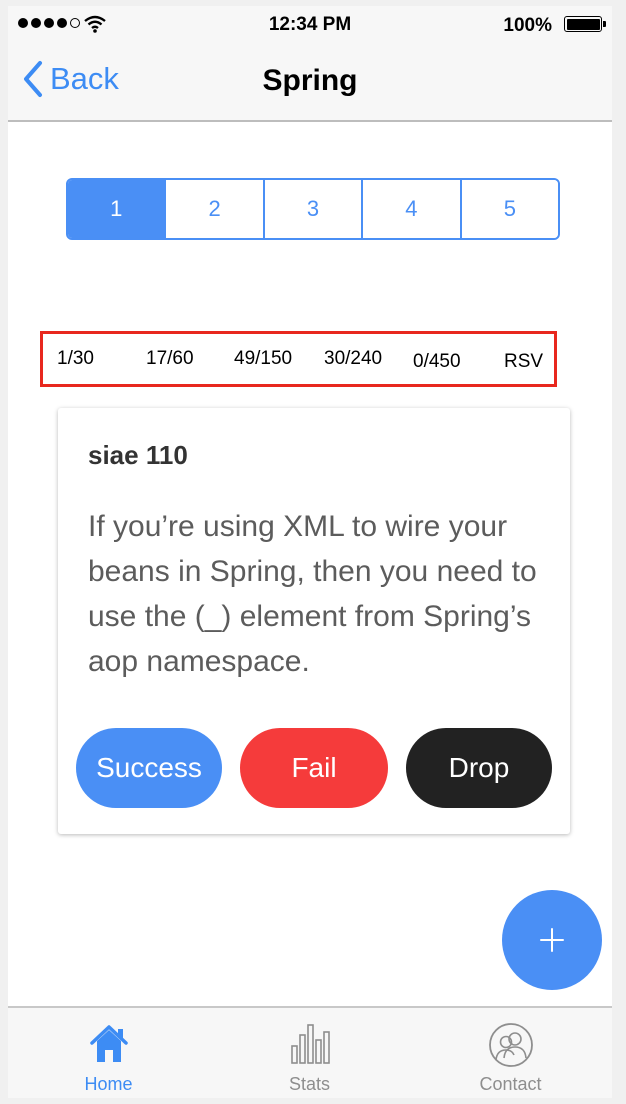 This screenshot has width=626, height=1104. Describe the element at coordinates (149, 768) in the screenshot. I see `success-button: Success` at that location.